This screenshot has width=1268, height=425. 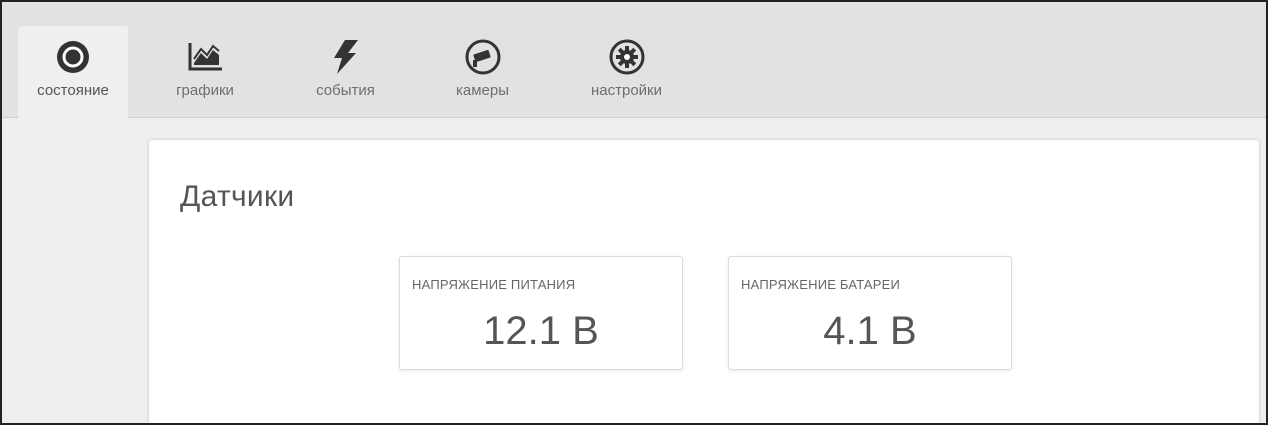 What do you see at coordinates (73, 57) in the screenshot?
I see `status-circle-icon` at bounding box center [73, 57].